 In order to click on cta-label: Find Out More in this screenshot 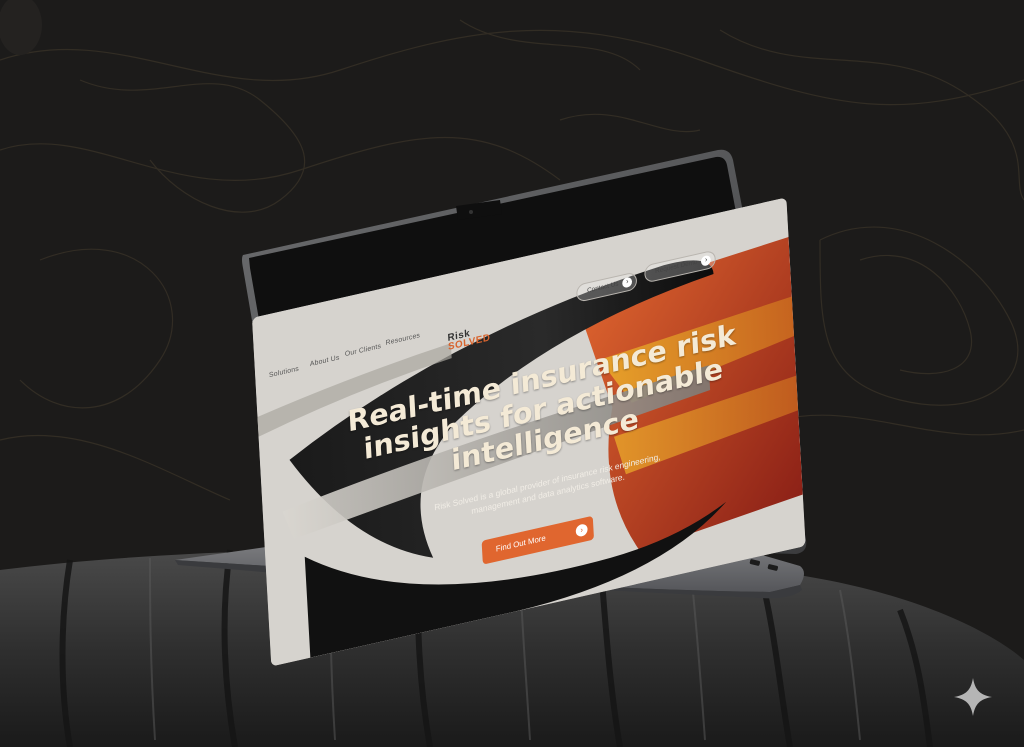, I will do `click(520, 543)`.